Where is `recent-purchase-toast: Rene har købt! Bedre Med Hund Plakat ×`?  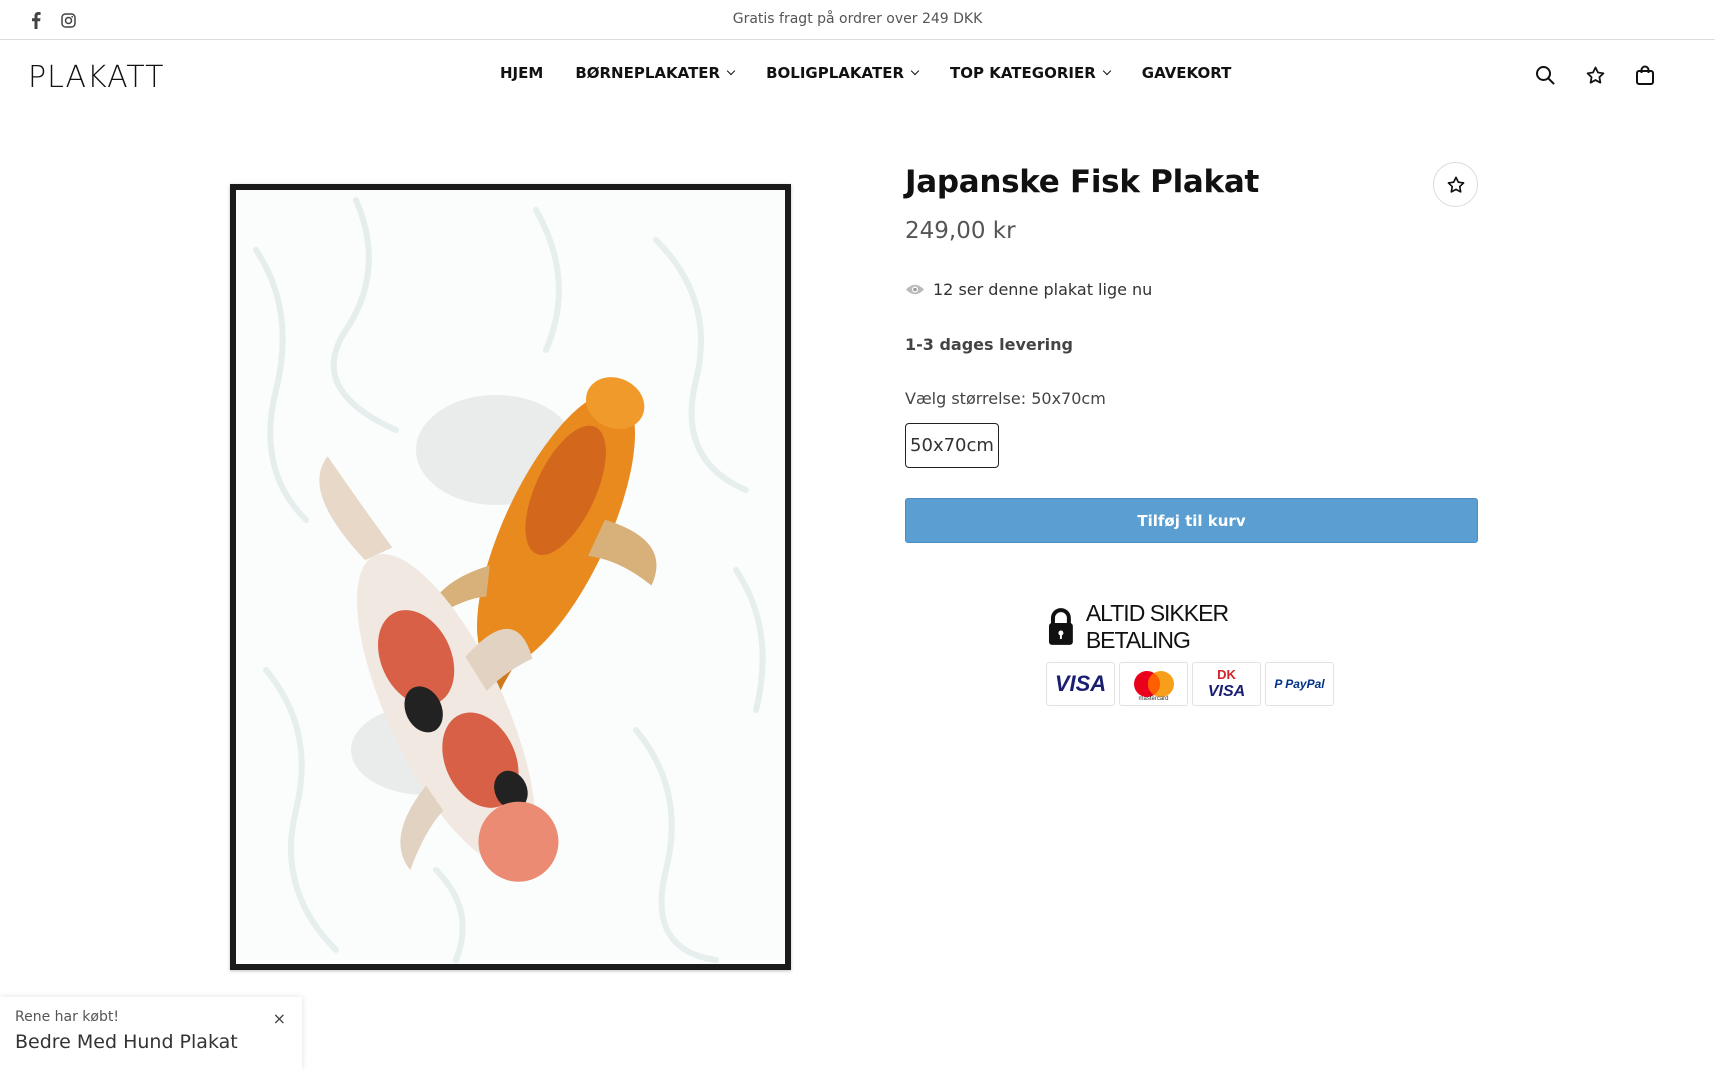
recent-purchase-toast: Rene har købt! Bedre Med Hund Plakat × is located at coordinates (151, 1033).